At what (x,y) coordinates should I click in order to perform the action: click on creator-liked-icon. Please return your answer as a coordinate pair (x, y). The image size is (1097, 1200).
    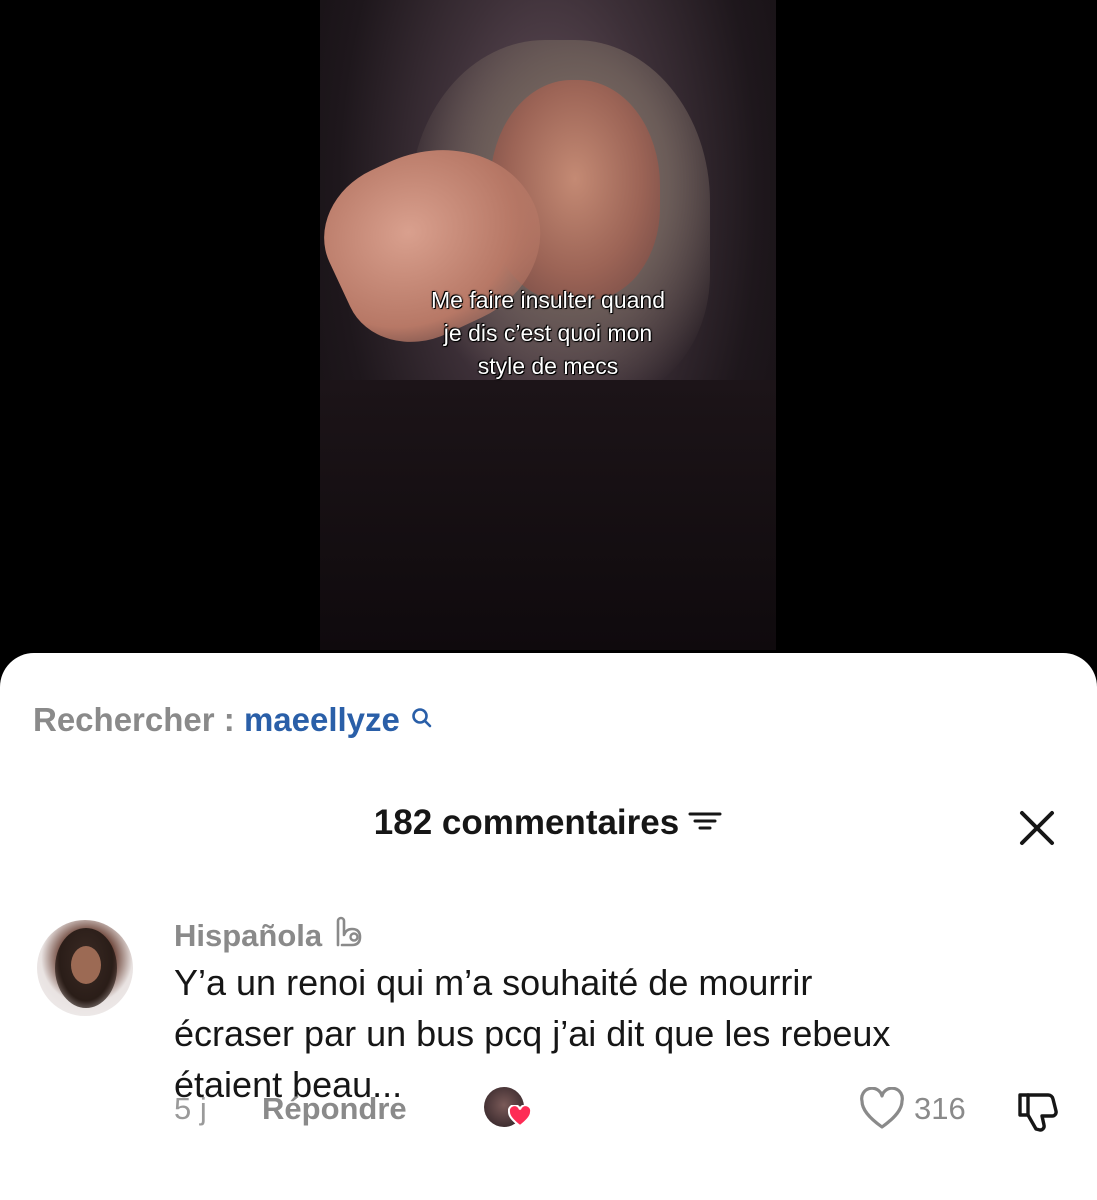
    Looking at the image, I should click on (352, 935).